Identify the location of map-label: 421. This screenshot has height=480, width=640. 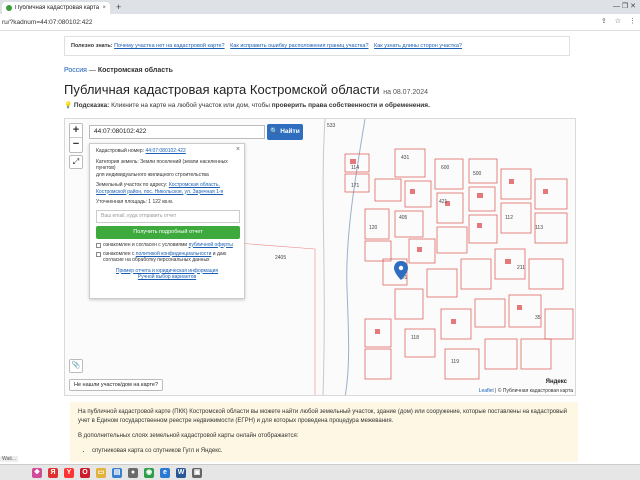
(443, 202).